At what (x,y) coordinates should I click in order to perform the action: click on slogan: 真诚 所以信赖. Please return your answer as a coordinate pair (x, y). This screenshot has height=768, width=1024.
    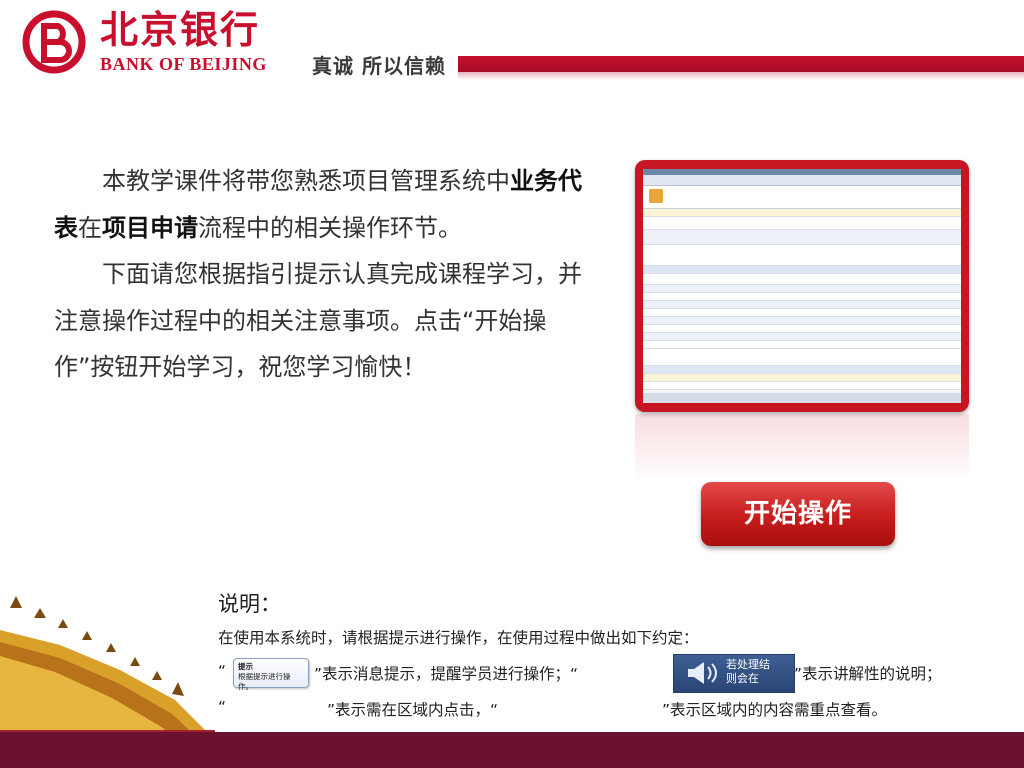
    Looking at the image, I should click on (379, 66).